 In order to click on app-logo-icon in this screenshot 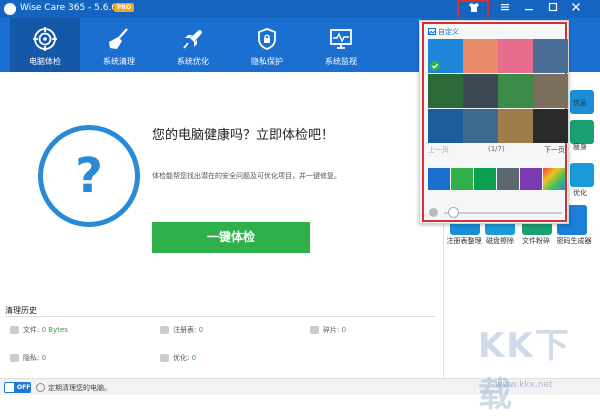, I will do `click(10, 9)`.